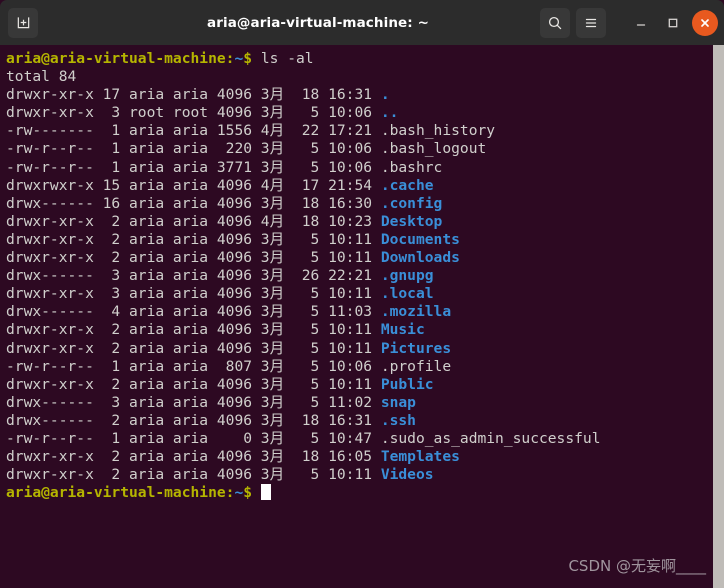 This screenshot has height=588, width=724. What do you see at coordinates (303, 493) in the screenshot?
I see `terminal-prompt-line: aria@aria-virtual-machine:~$` at bounding box center [303, 493].